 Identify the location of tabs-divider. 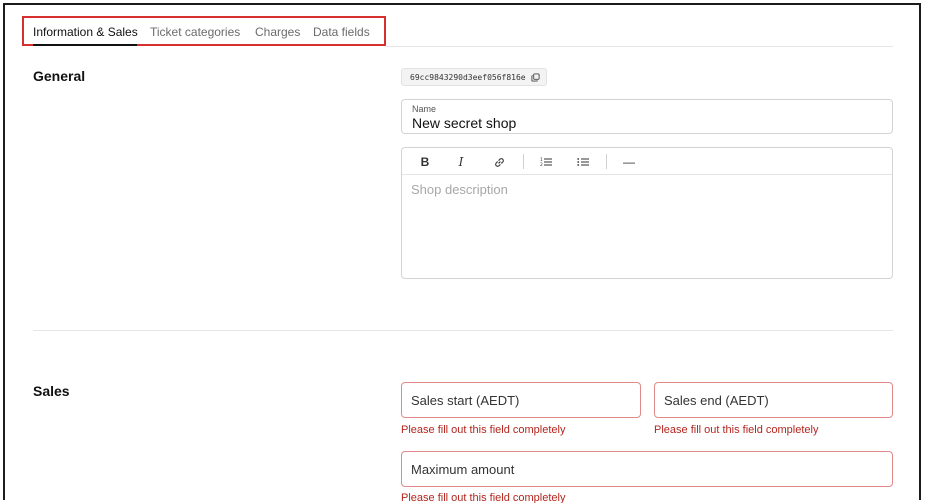
(639, 46).